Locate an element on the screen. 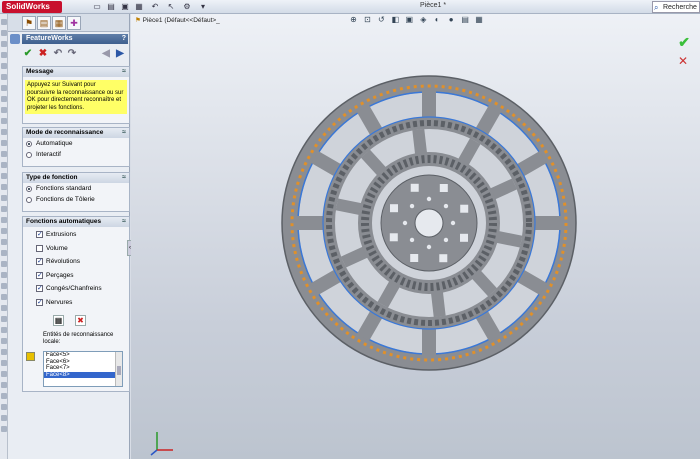 The height and width of the screenshot is (459, 700). message-section-title: Message is located at coordinates (39, 71).